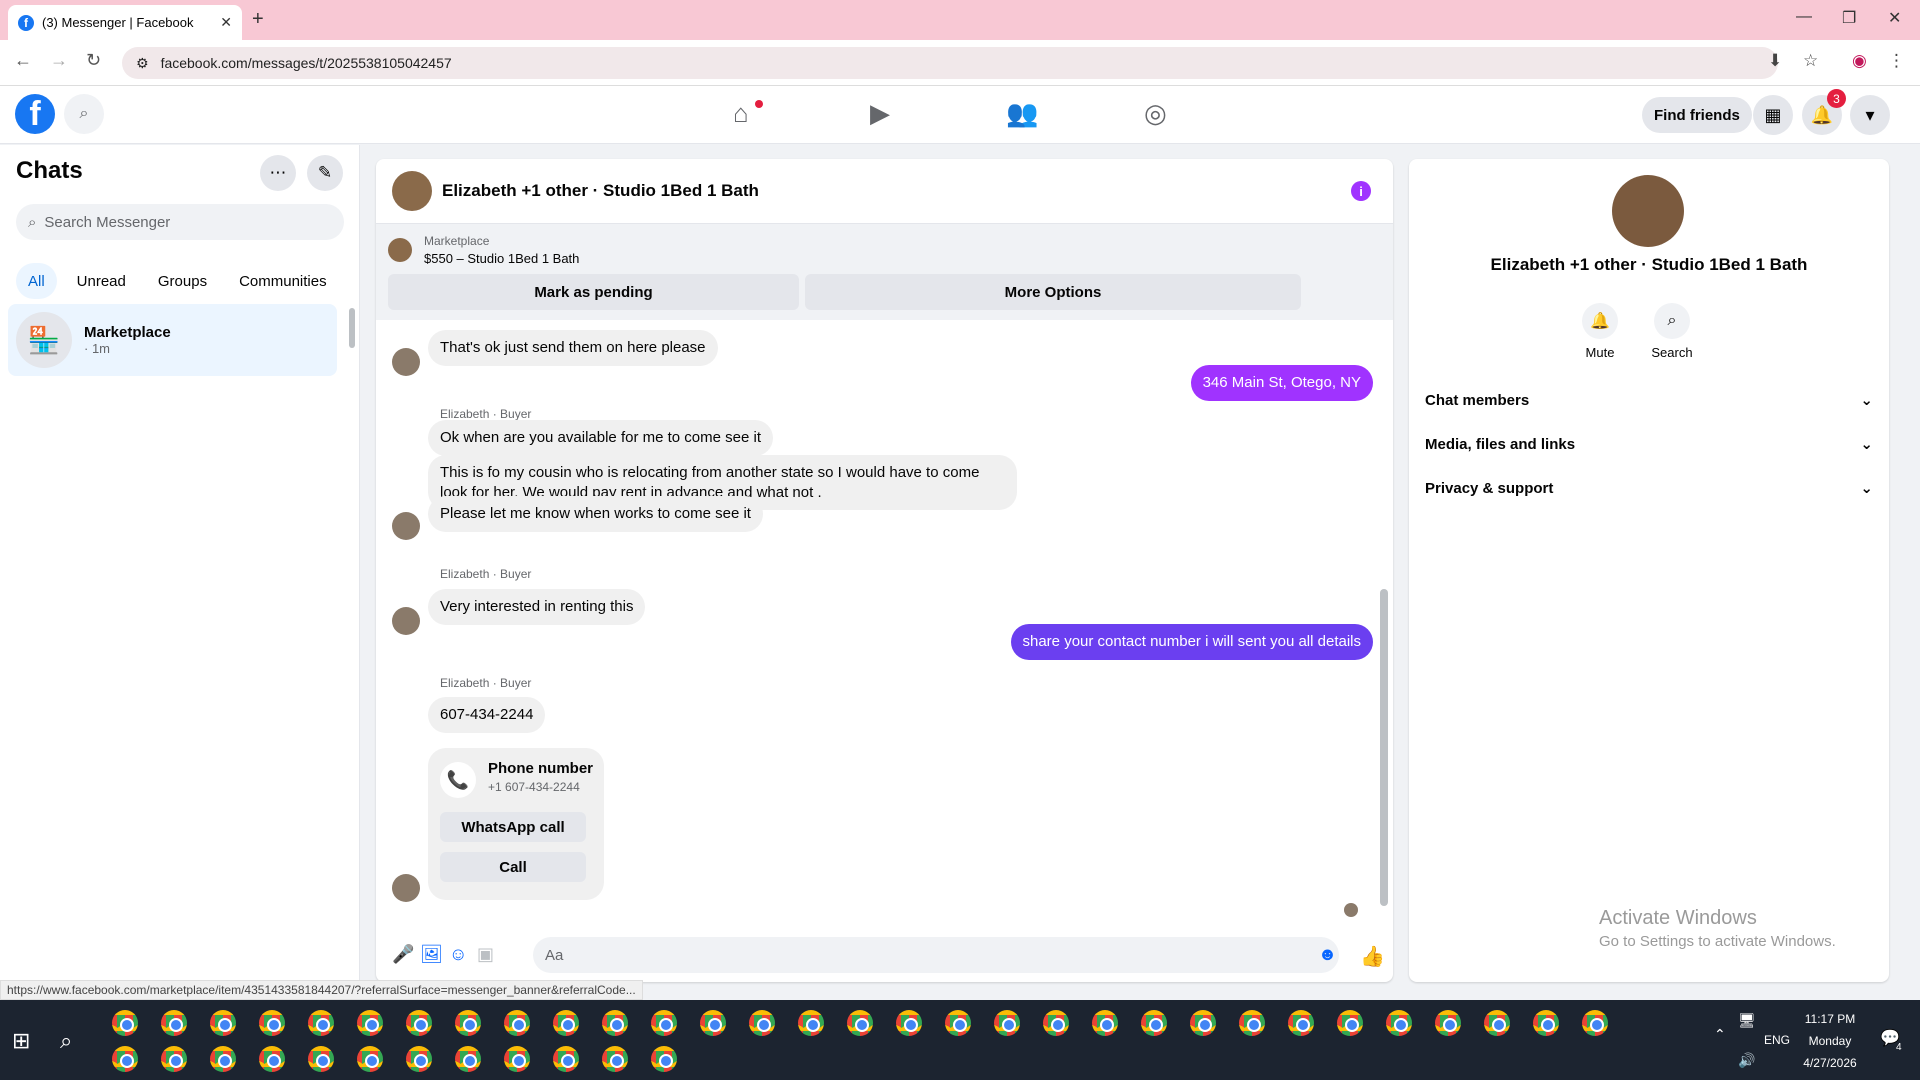  Describe the element at coordinates (513, 867) in the screenshot. I see `call-button: Call` at that location.